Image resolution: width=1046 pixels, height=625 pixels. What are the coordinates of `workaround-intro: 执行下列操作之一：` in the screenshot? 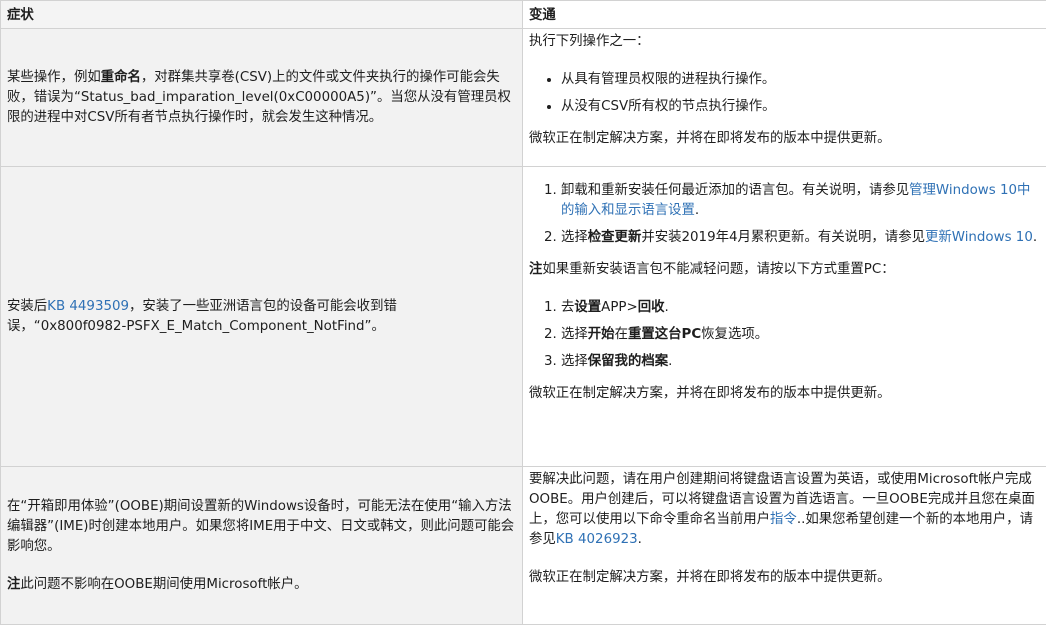 It's located at (784, 42).